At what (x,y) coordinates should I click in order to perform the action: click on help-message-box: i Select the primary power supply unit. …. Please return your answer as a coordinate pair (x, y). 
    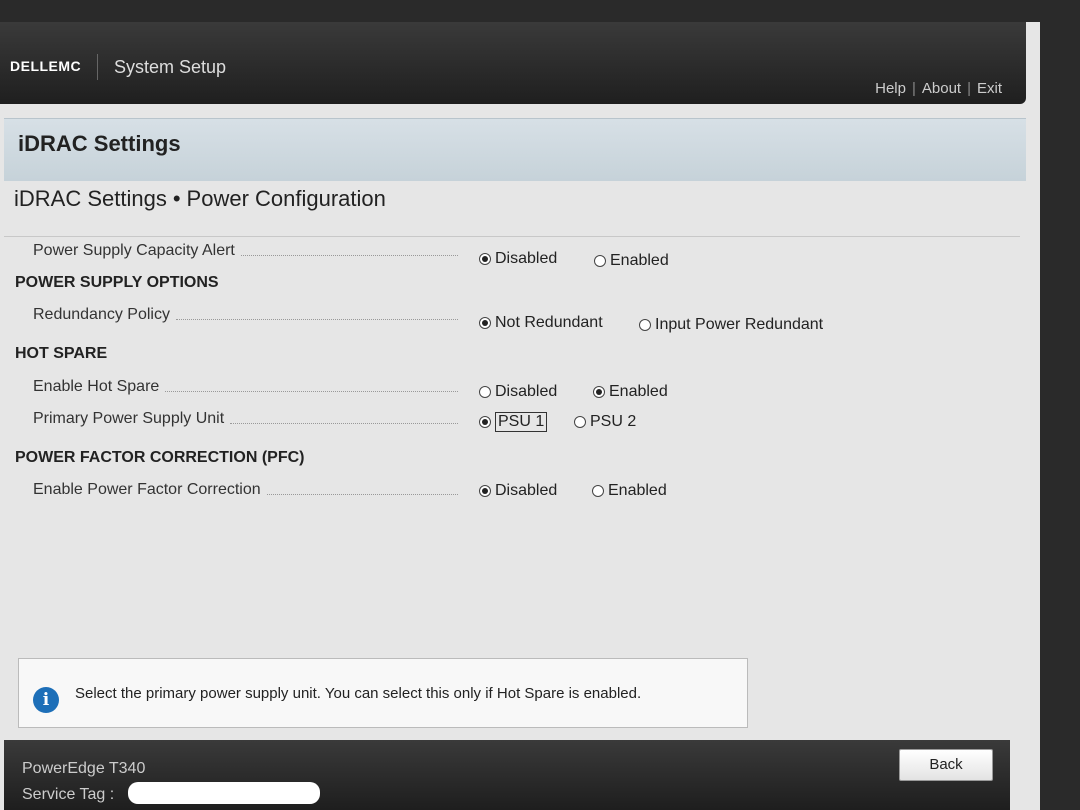
    Looking at the image, I should click on (383, 693).